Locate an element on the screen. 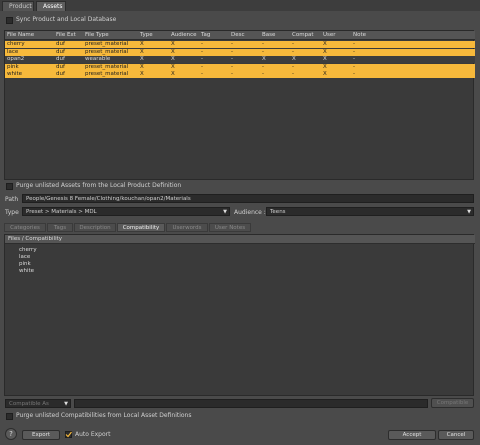 The width and height of the screenshot is (480, 445). subtab-compatibility: Compatibility is located at coordinates (141, 227).